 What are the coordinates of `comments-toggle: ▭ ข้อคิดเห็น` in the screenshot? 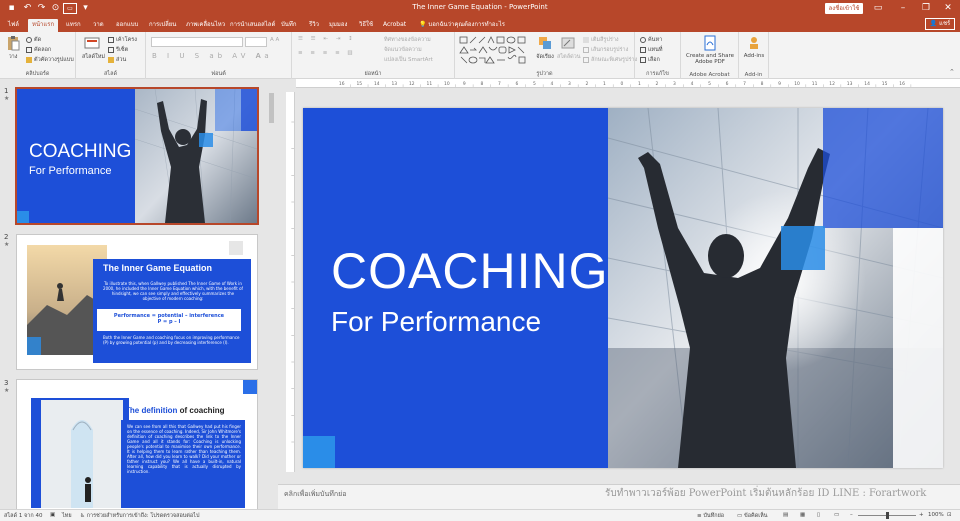 It's located at (752, 516).